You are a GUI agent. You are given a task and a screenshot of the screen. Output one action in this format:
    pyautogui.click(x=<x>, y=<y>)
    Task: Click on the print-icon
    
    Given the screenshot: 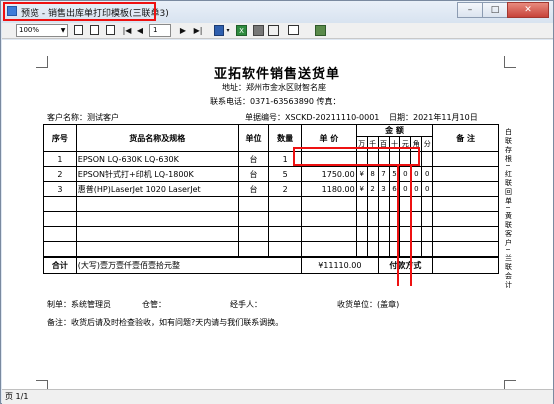 What is the action you would take?
    pyautogui.click(x=258, y=30)
    